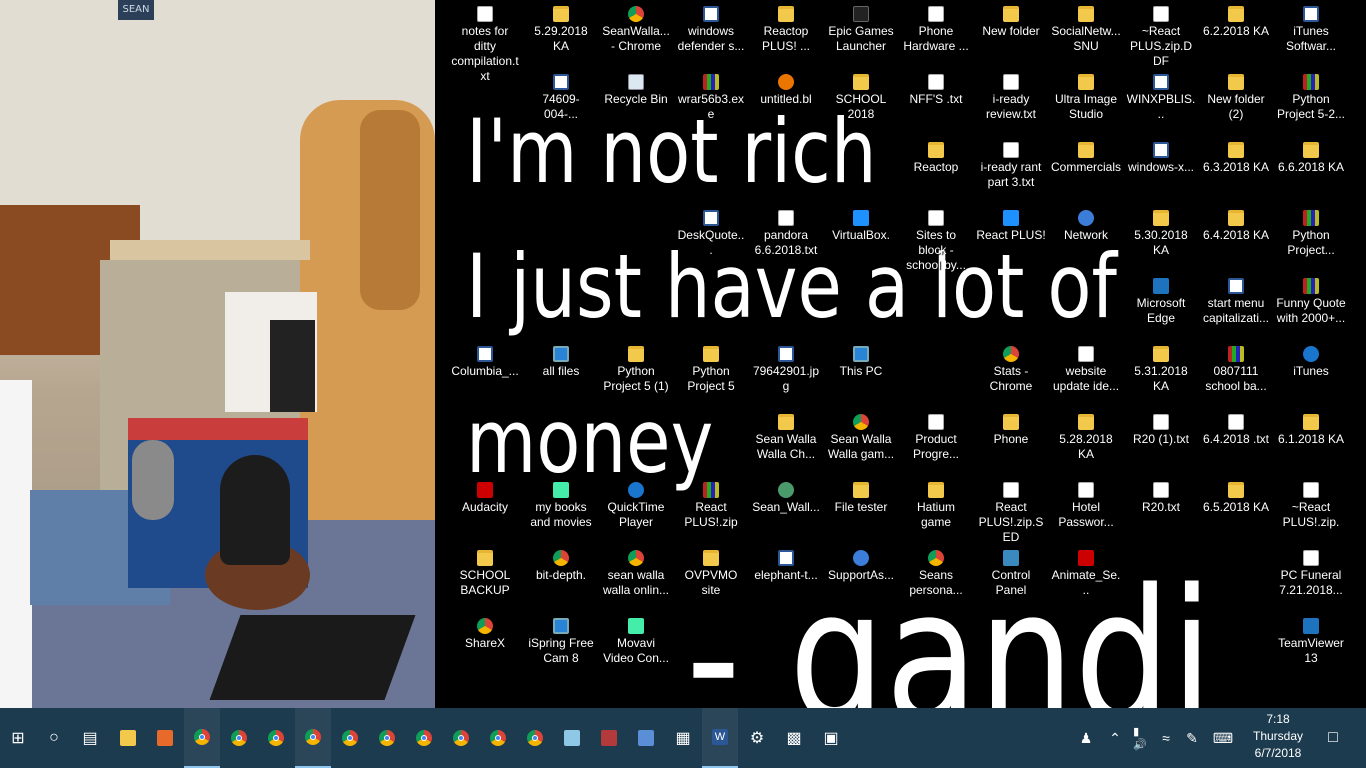 This screenshot has height=768, width=1366. Describe the element at coordinates (1236, 237) in the screenshot. I see `desktop-icon: 6.4.2018 KA` at that location.